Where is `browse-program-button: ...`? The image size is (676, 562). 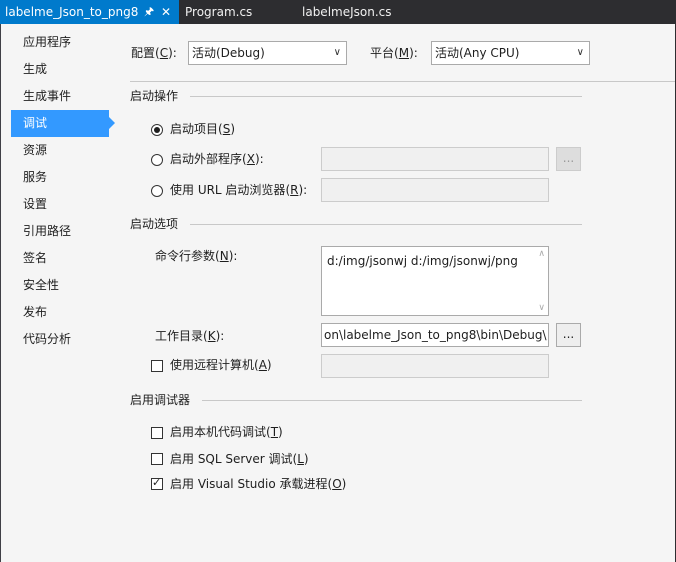
browse-program-button: ... is located at coordinates (568, 159).